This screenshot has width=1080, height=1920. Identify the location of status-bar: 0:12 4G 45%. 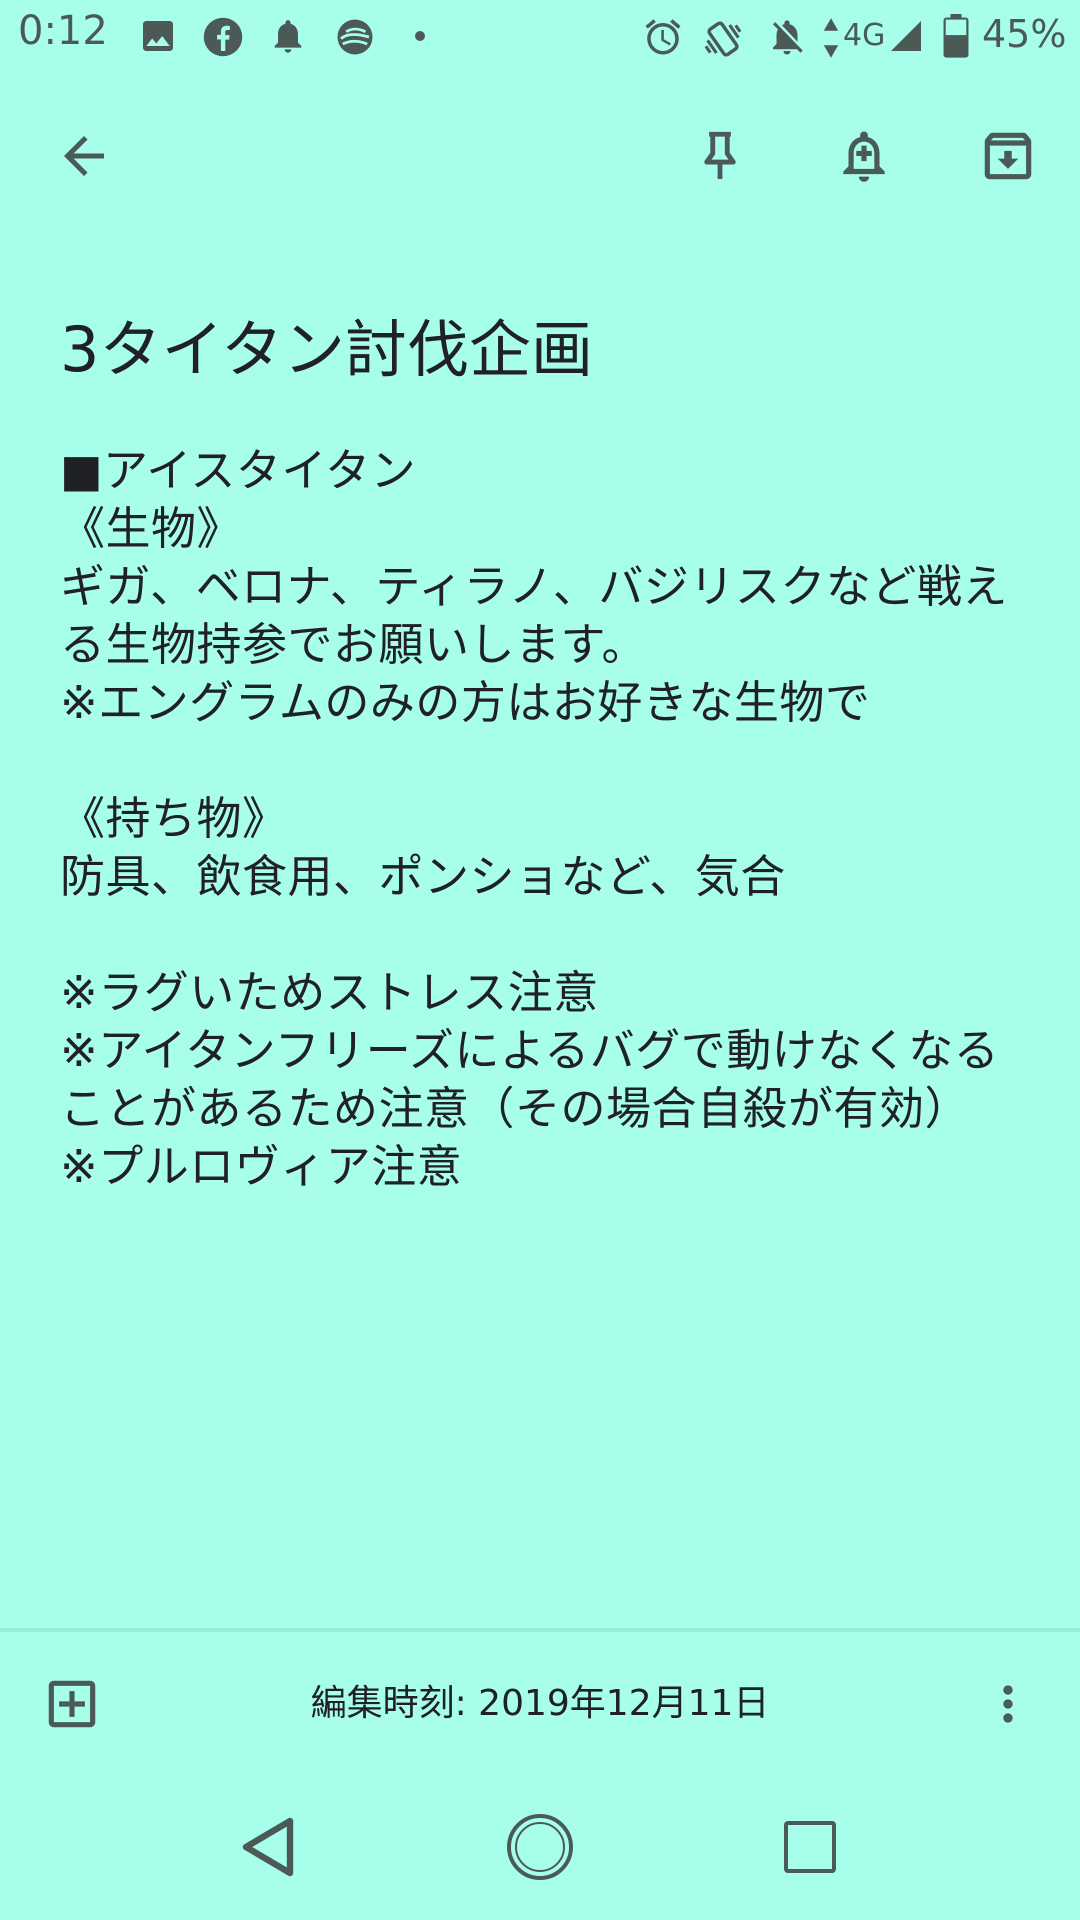
(540, 38).